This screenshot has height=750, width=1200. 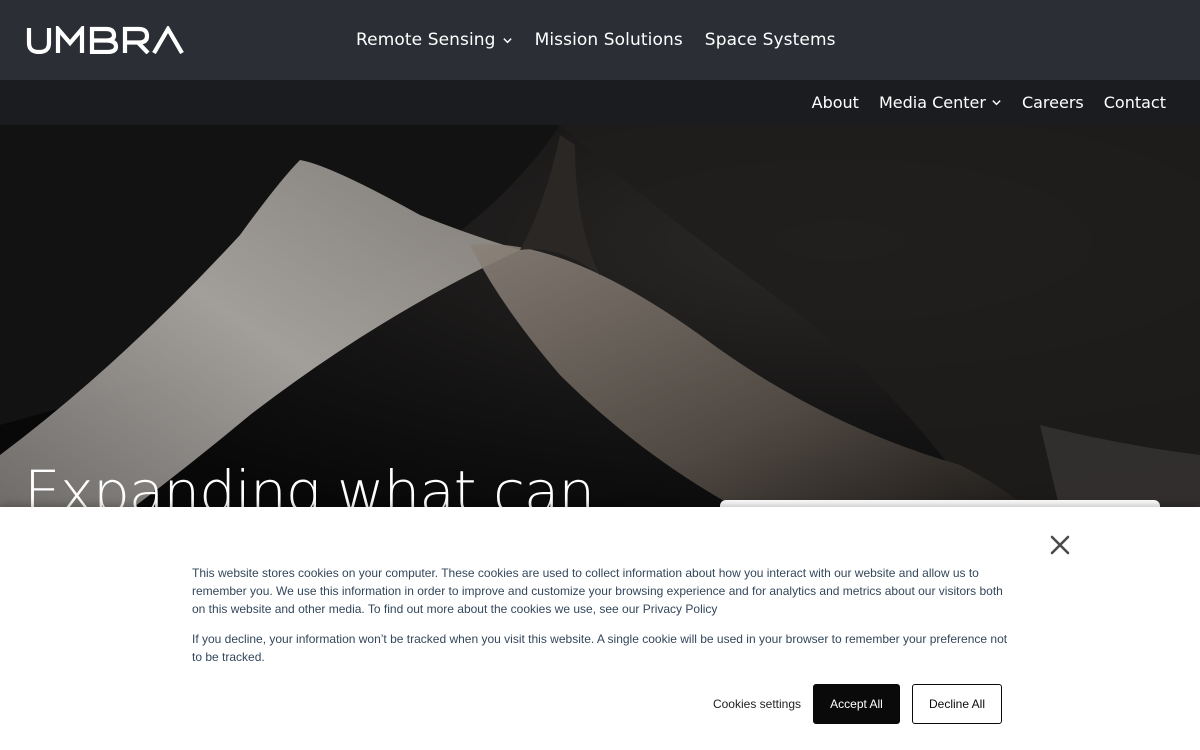 I want to click on secondary-navigation-bar: About Media Center Careers Contact, so click(x=600, y=102).